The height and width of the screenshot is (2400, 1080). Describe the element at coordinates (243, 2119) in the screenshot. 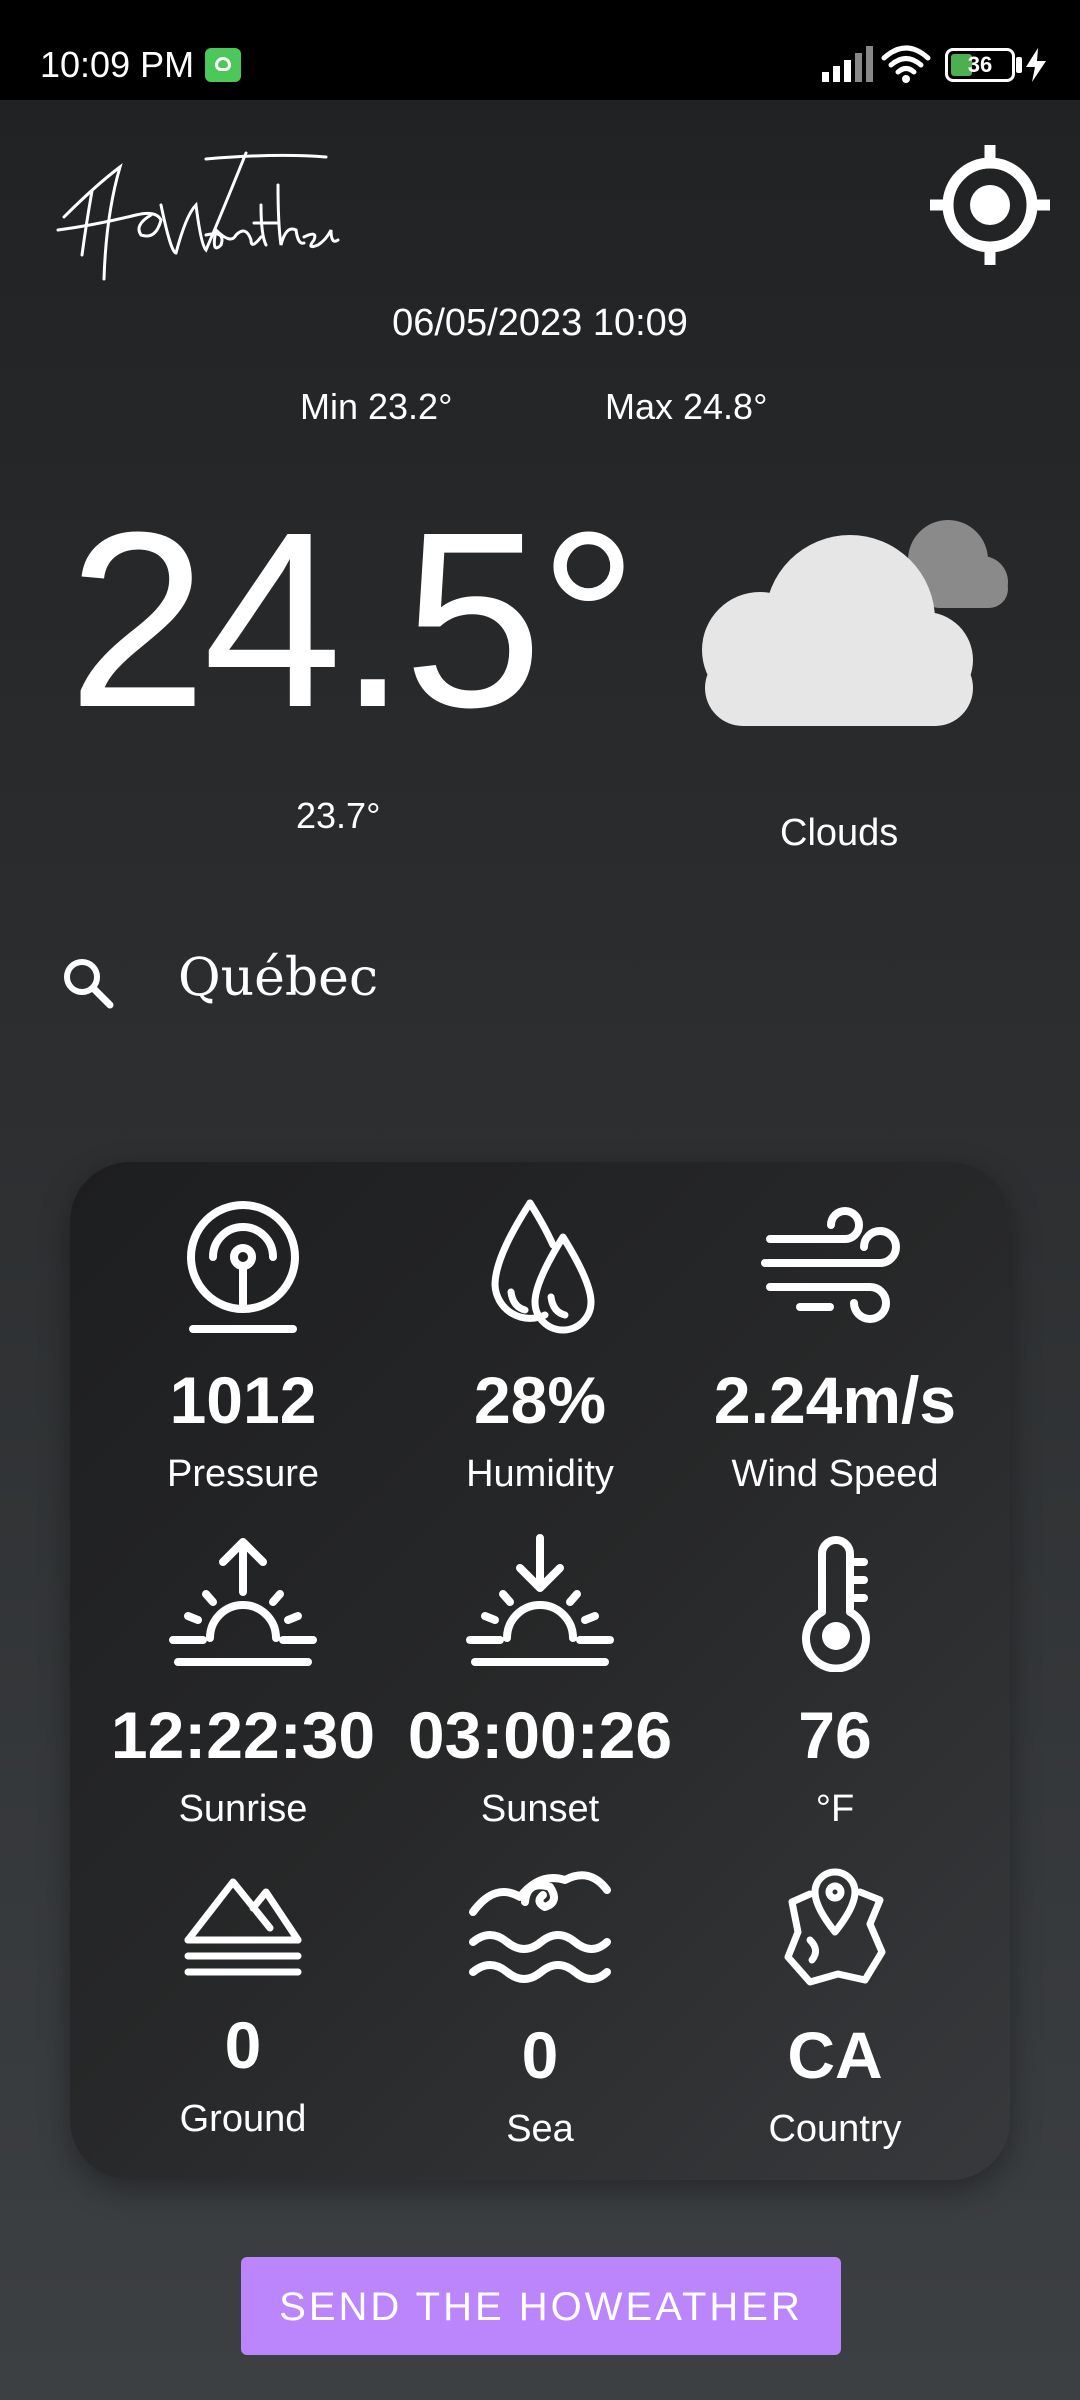

I see `ground-level-label: Ground` at that location.